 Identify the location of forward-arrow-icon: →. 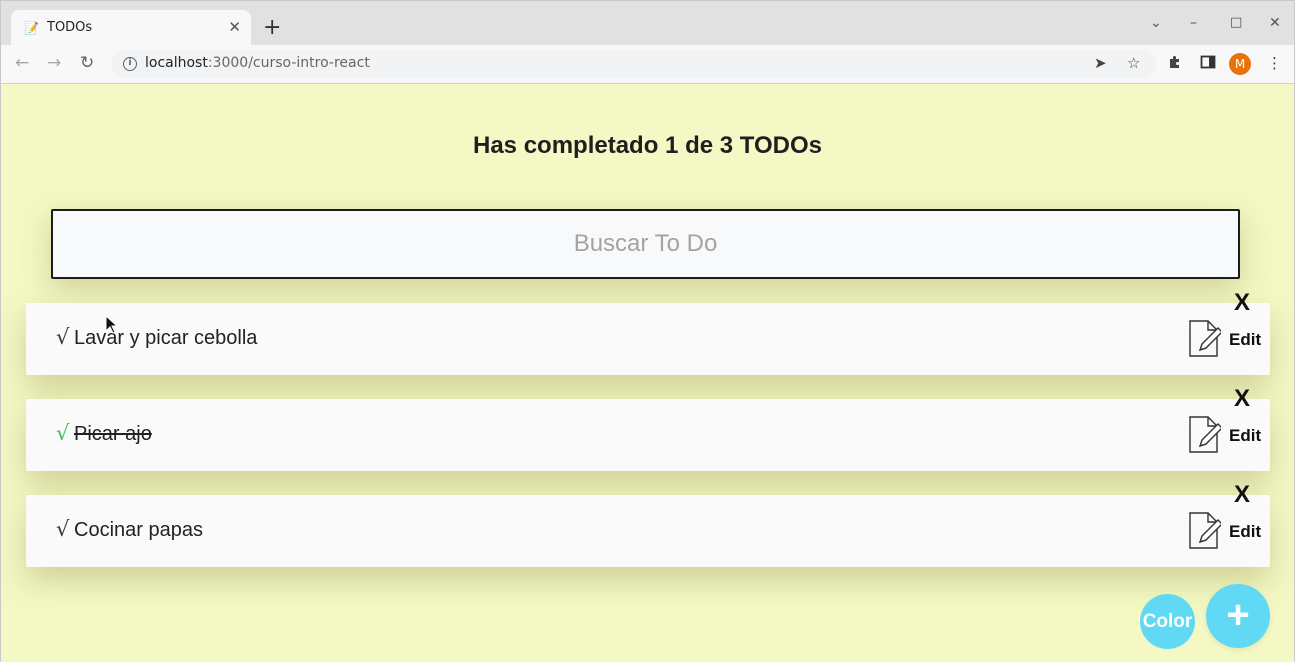
(54, 63).